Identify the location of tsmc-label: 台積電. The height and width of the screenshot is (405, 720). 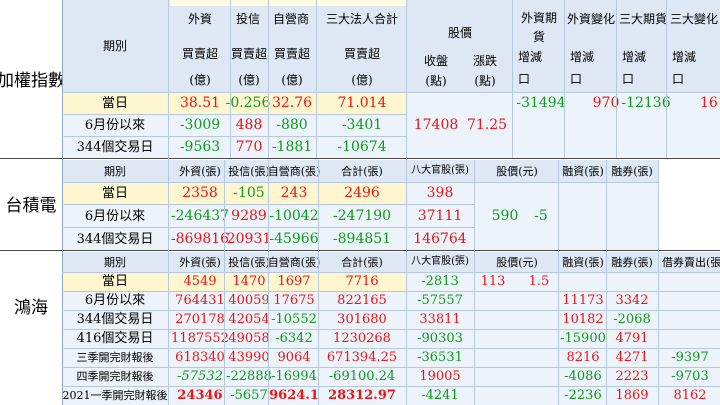
(31, 205).